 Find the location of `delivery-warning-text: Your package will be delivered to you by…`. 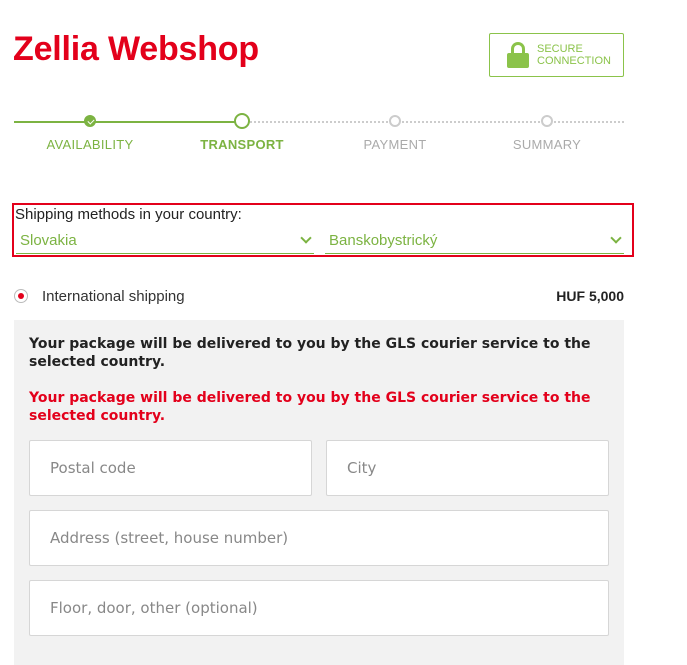

delivery-warning-text: Your package will be delivered to you by… is located at coordinates (310, 407).